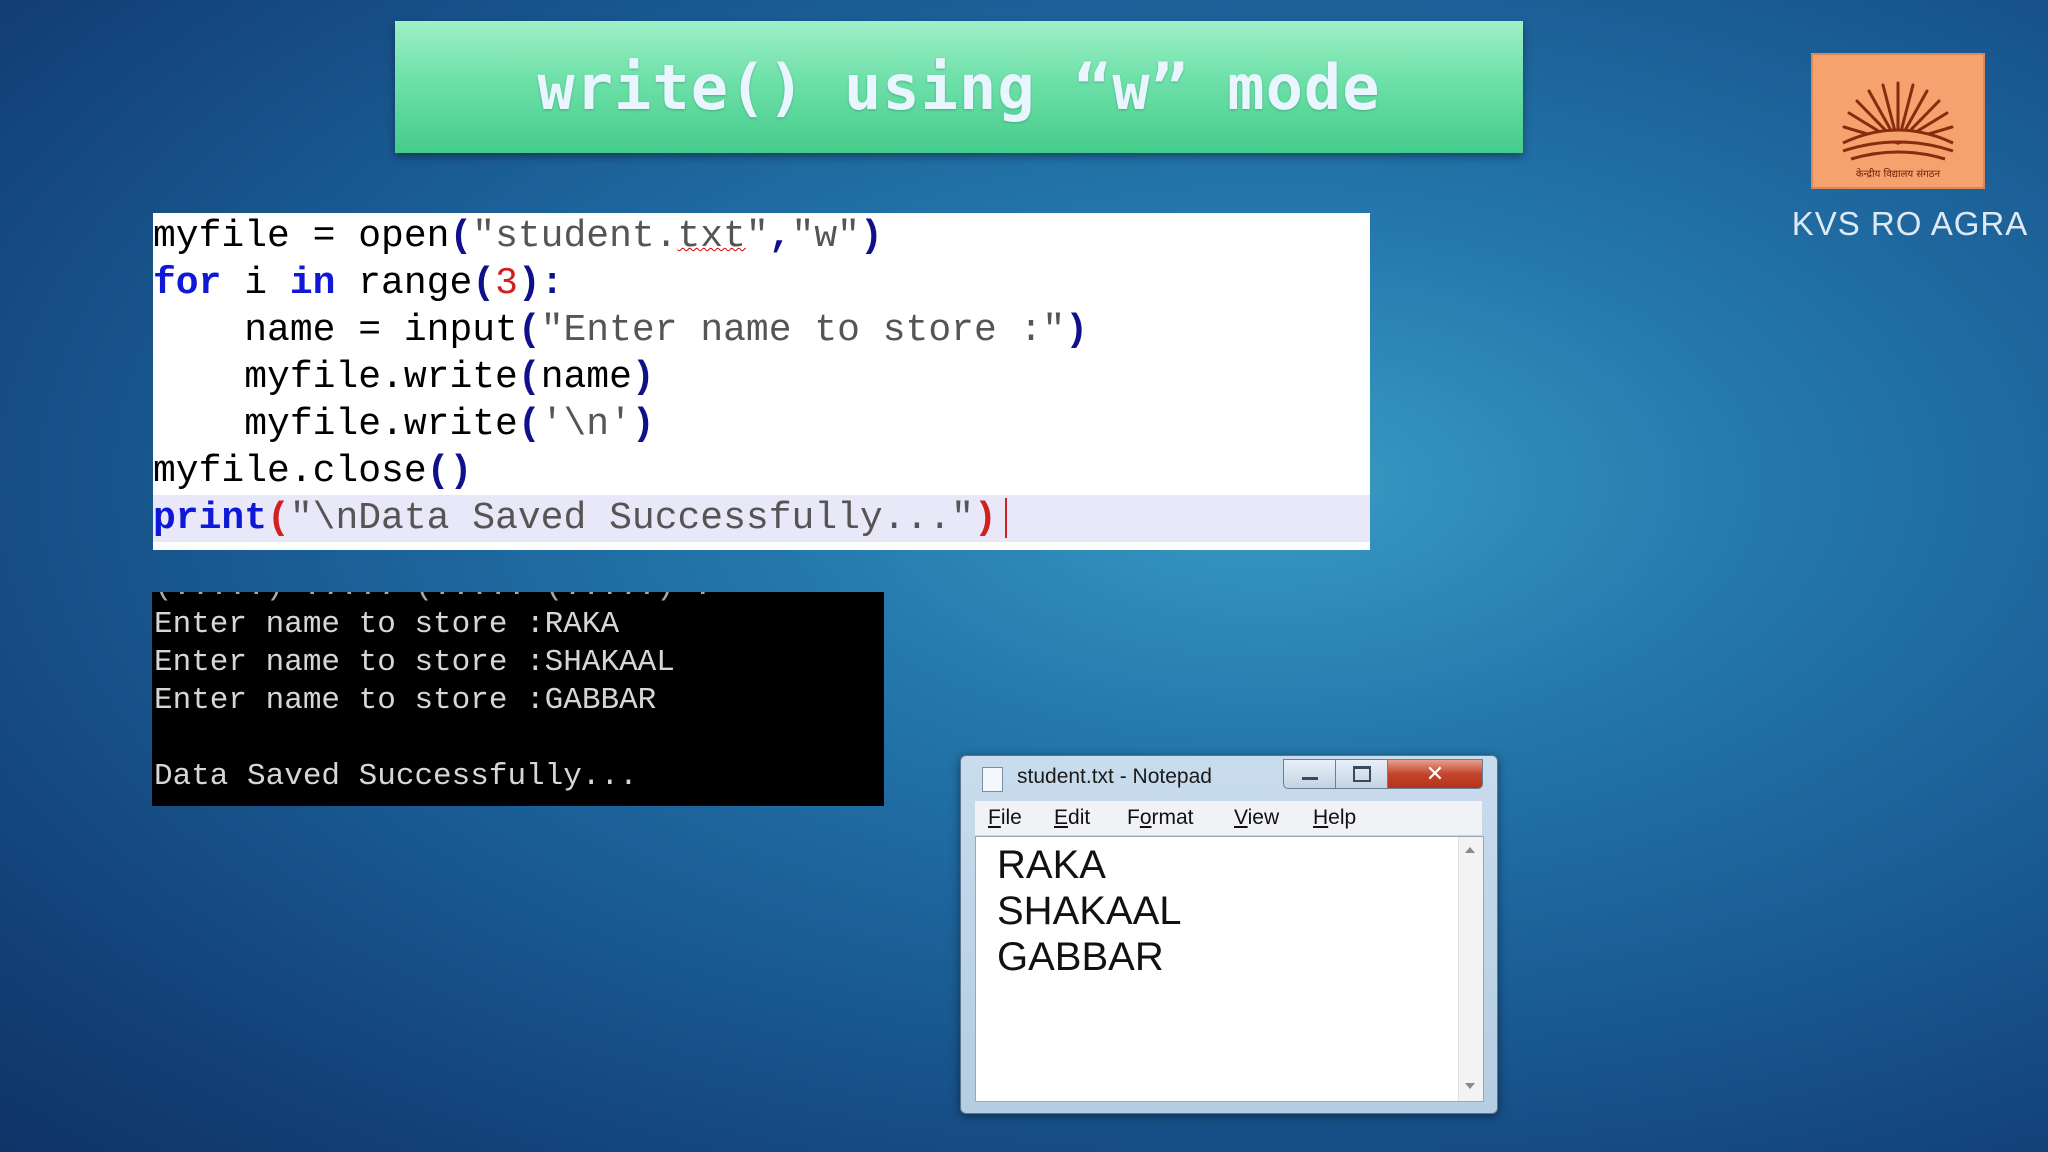 Image resolution: width=2048 pixels, height=1152 pixels. What do you see at coordinates (381, 330) in the screenshot?
I see `code-token: name = input` at bounding box center [381, 330].